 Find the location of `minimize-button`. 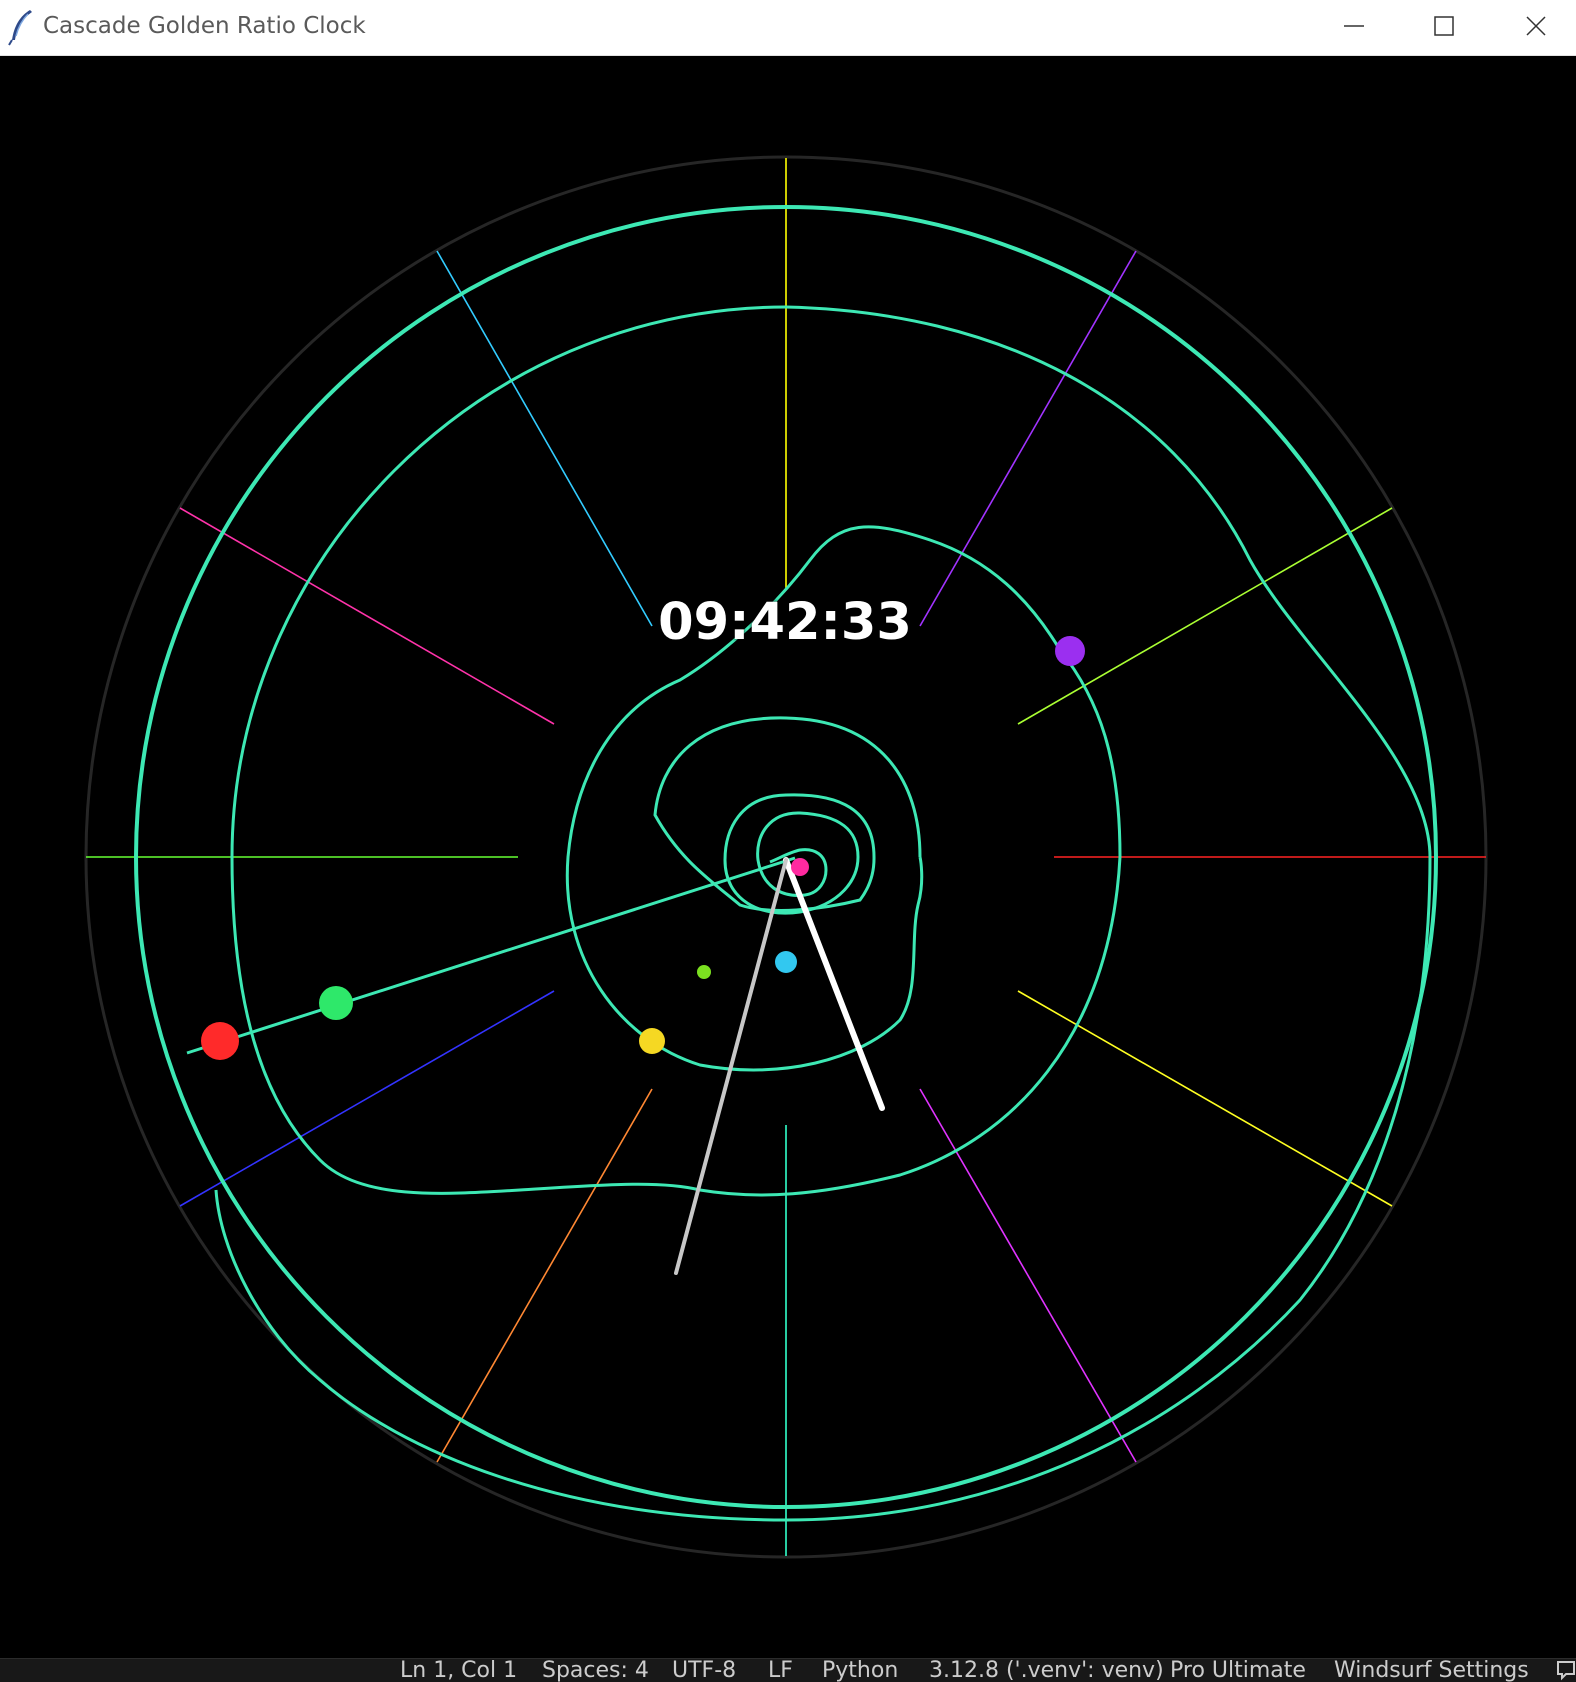

minimize-button is located at coordinates (1354, 26).